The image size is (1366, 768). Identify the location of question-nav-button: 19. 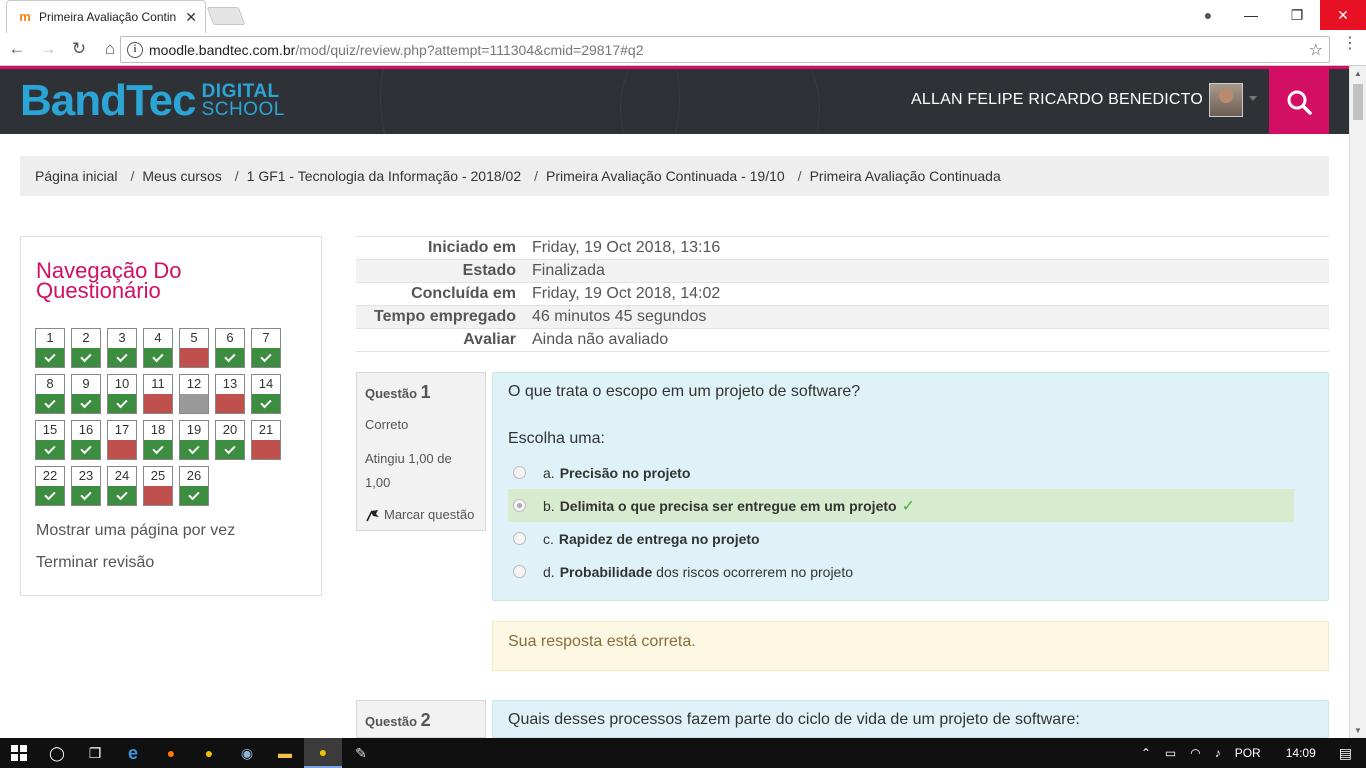
(194, 440).